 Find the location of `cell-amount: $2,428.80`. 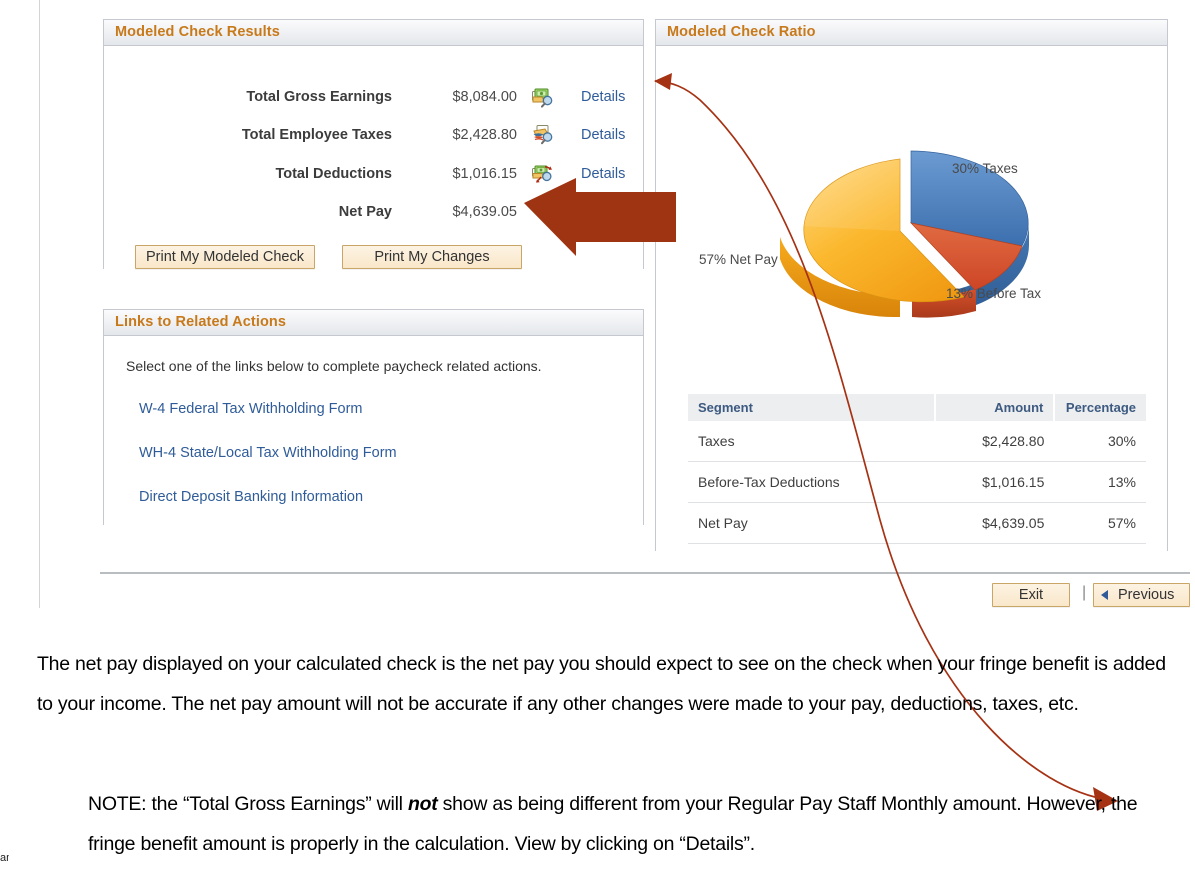

cell-amount: $2,428.80 is located at coordinates (995, 441).